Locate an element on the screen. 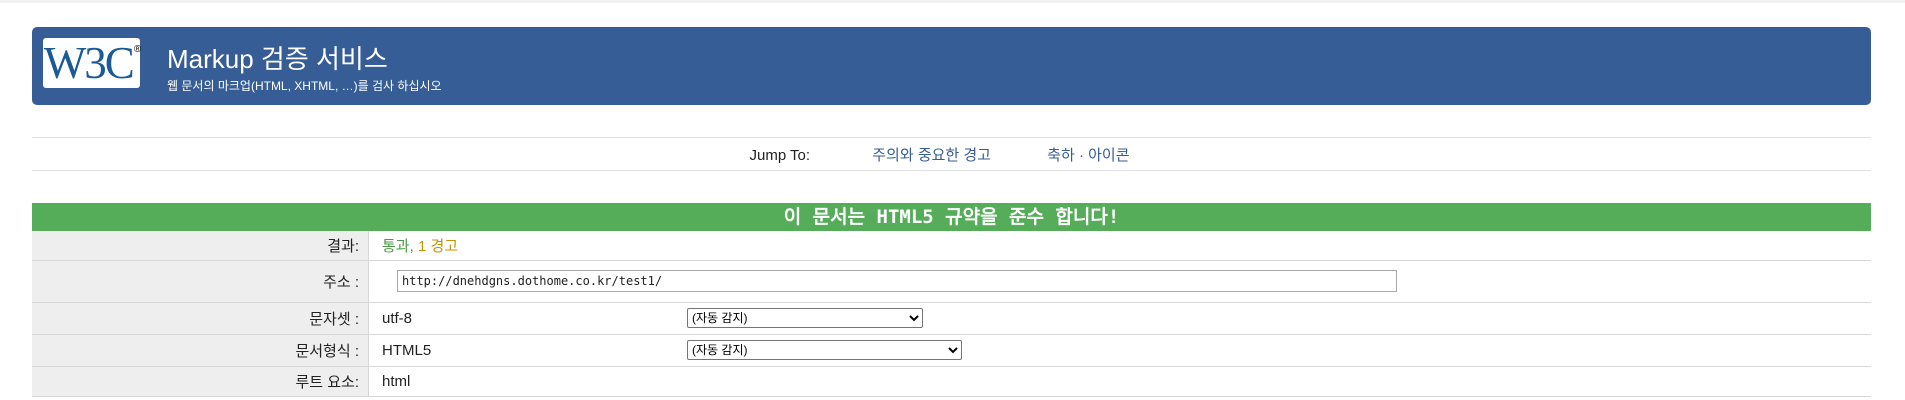 The width and height of the screenshot is (1905, 400). logo-text: W3C is located at coordinates (89, 63).